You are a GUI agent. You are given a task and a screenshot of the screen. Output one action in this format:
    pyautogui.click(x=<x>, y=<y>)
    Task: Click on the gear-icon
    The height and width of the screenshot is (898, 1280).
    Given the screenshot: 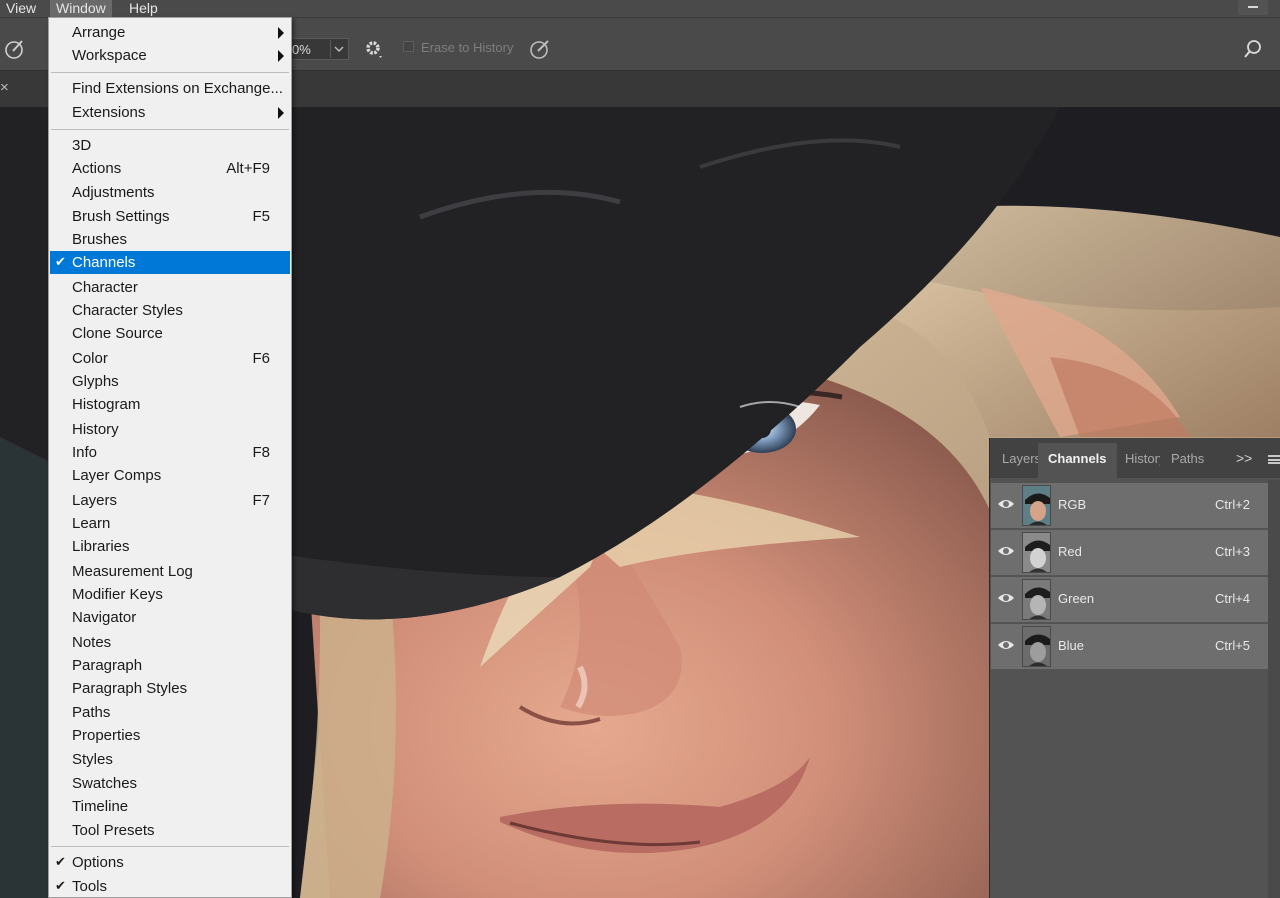 What is the action you would take?
    pyautogui.click(x=374, y=51)
    